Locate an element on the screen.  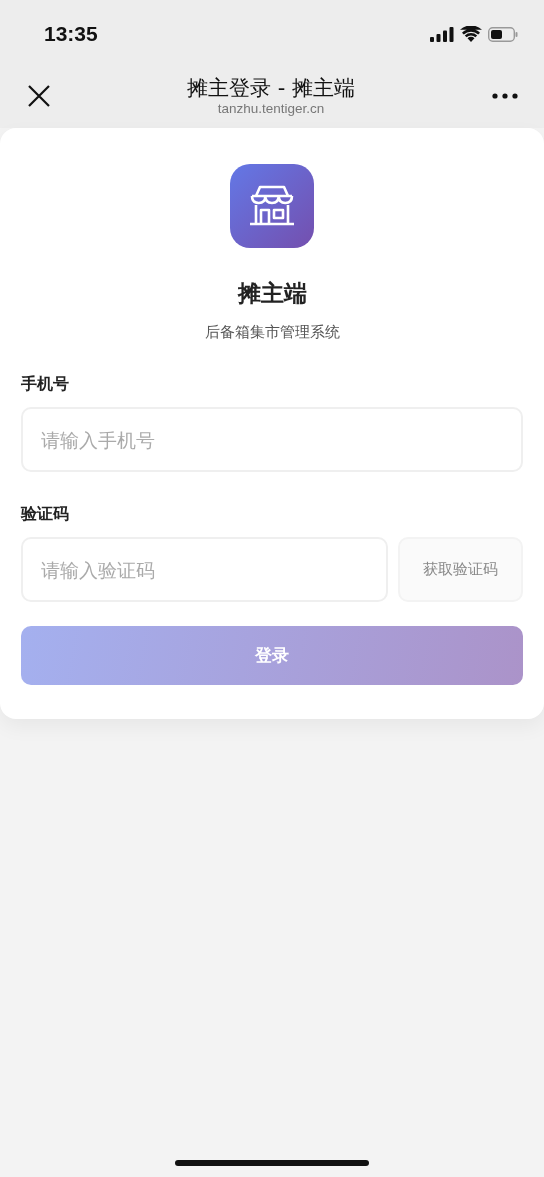
page-title: 摊主登录 - 摊主端 is located at coordinates (271, 88).